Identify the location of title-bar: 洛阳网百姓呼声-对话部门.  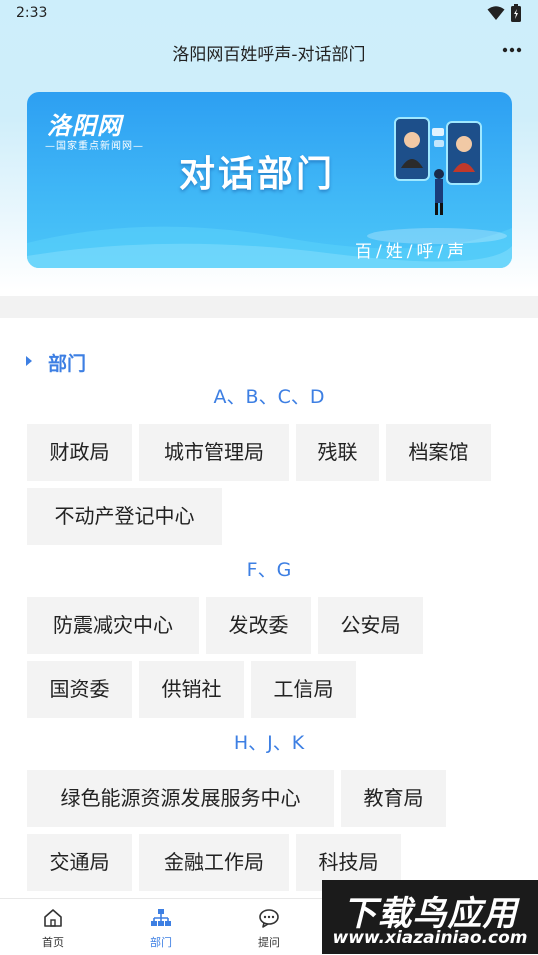
(269, 51).